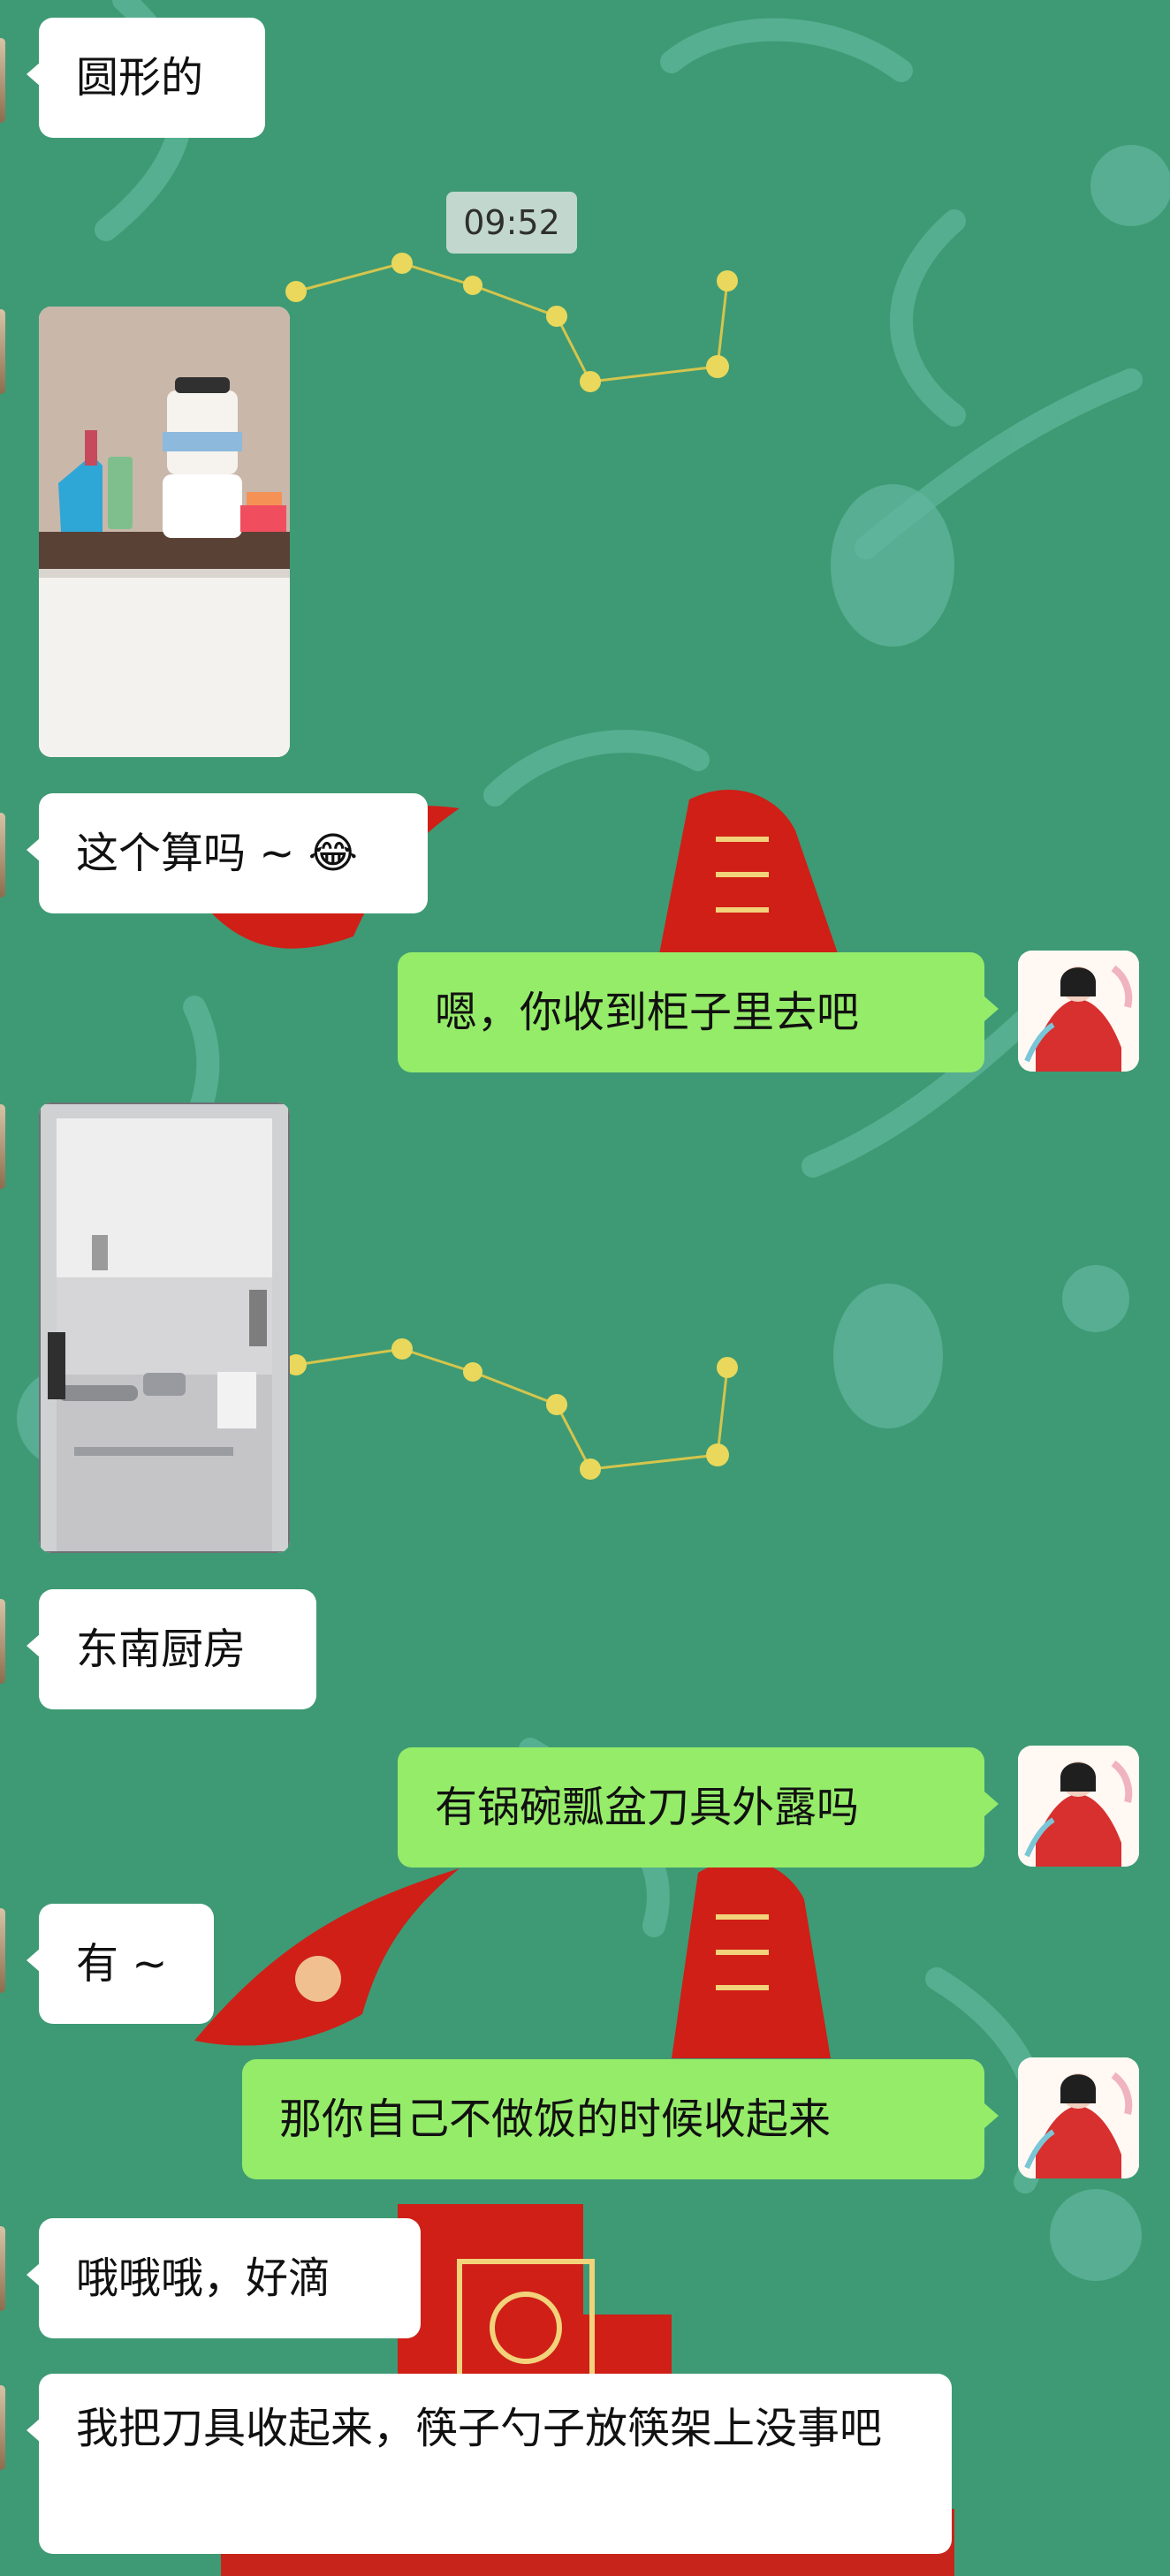 This screenshot has width=1170, height=2576. What do you see at coordinates (224, 2278) in the screenshot?
I see `incoming-message: 哦哦哦，好滴` at bounding box center [224, 2278].